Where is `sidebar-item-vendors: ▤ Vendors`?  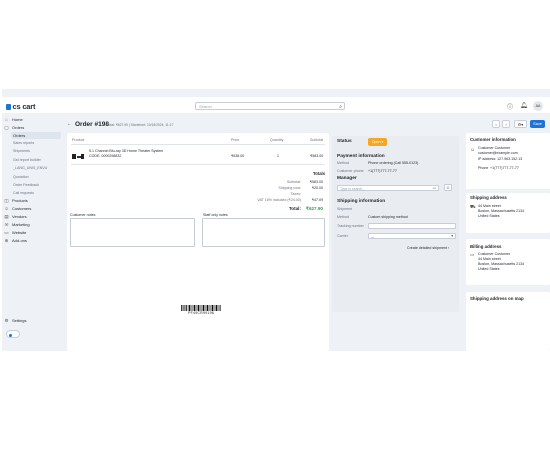
sidebar-item-vendors: ▤ Vendors is located at coordinates (15, 216).